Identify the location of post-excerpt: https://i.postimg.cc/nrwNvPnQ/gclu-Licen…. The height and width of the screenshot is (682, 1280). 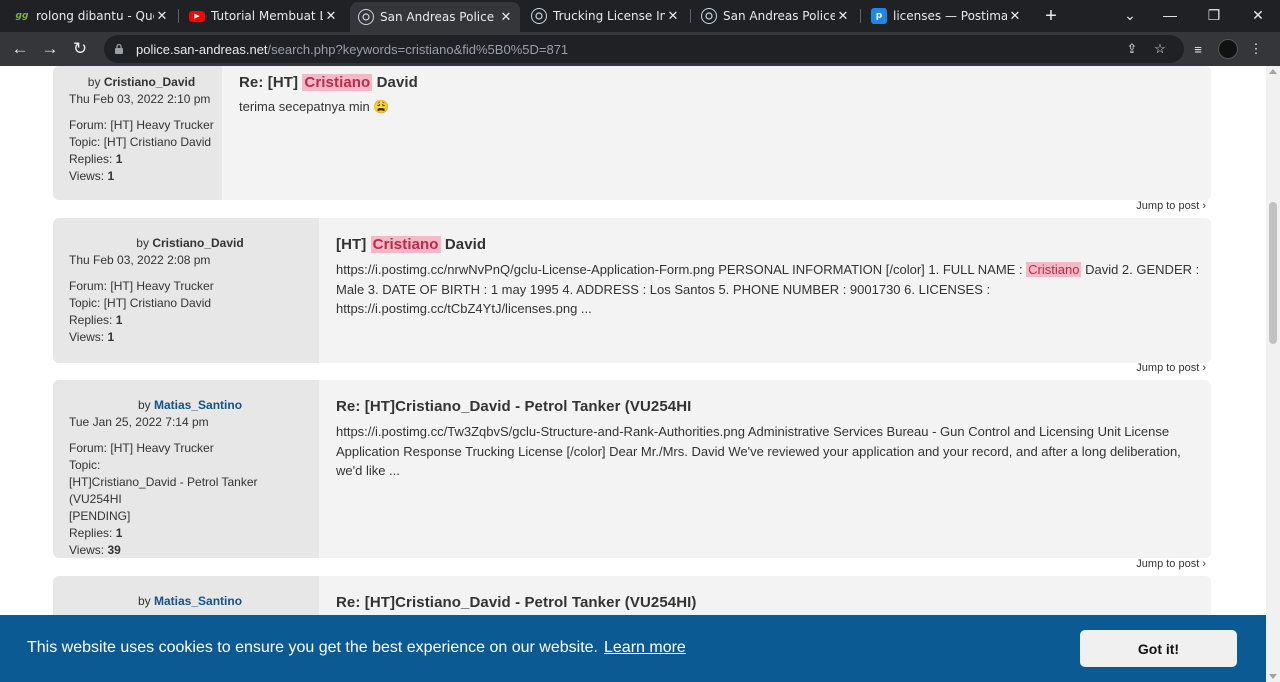
(768, 289).